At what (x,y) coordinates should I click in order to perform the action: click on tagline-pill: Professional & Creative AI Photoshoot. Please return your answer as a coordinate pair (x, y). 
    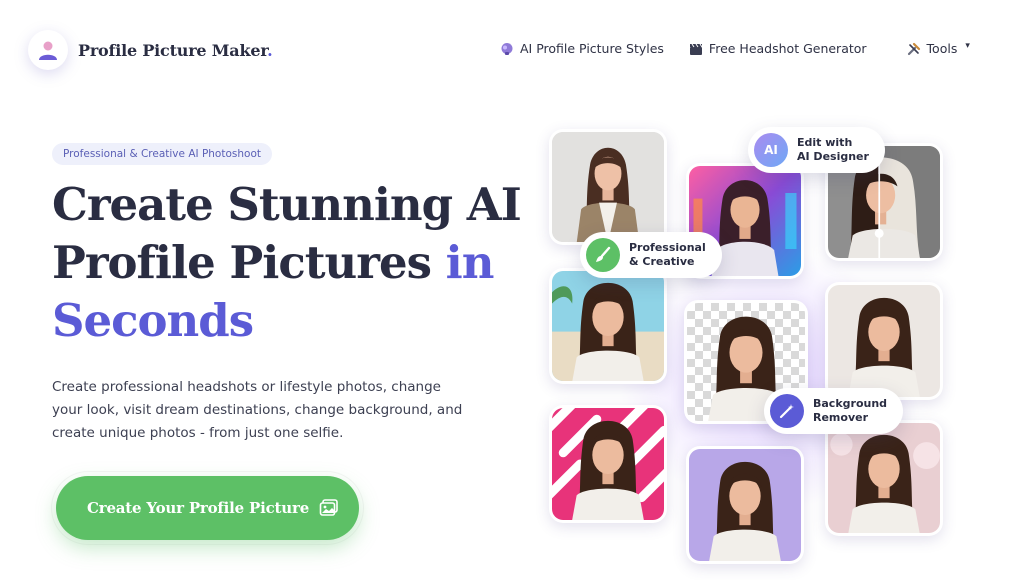
    Looking at the image, I should click on (162, 154).